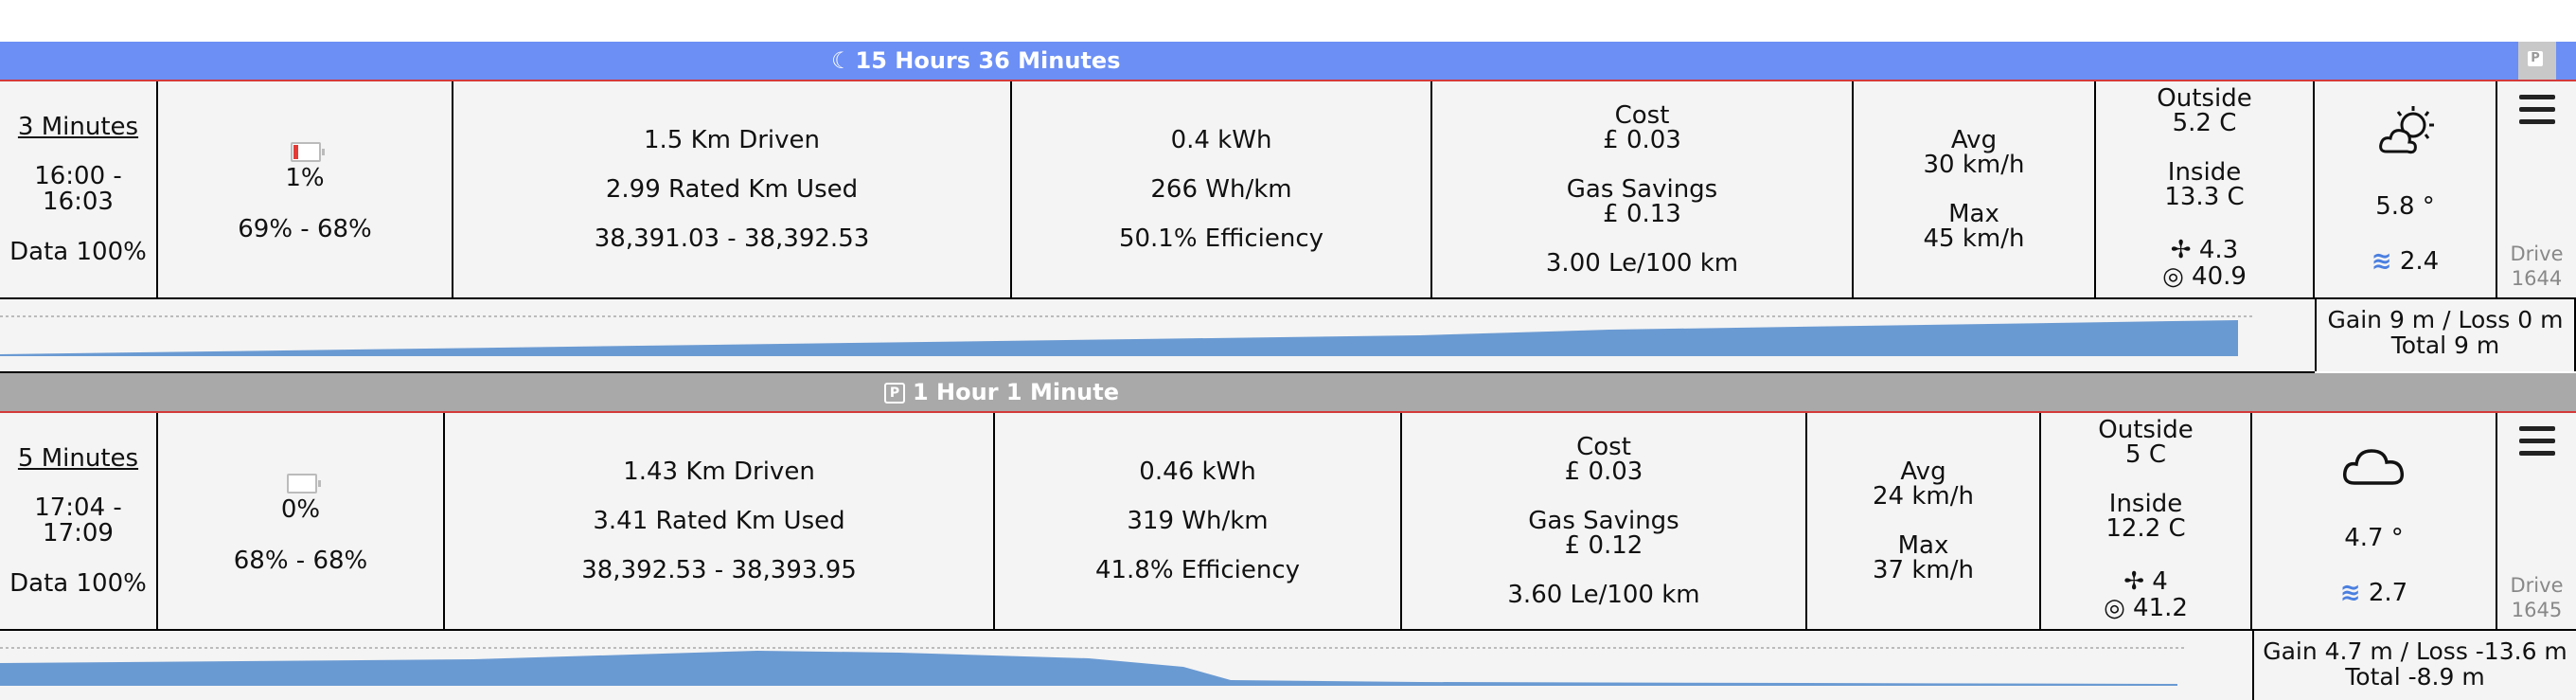  I want to click on tire-value: 40.9, so click(2219, 276).